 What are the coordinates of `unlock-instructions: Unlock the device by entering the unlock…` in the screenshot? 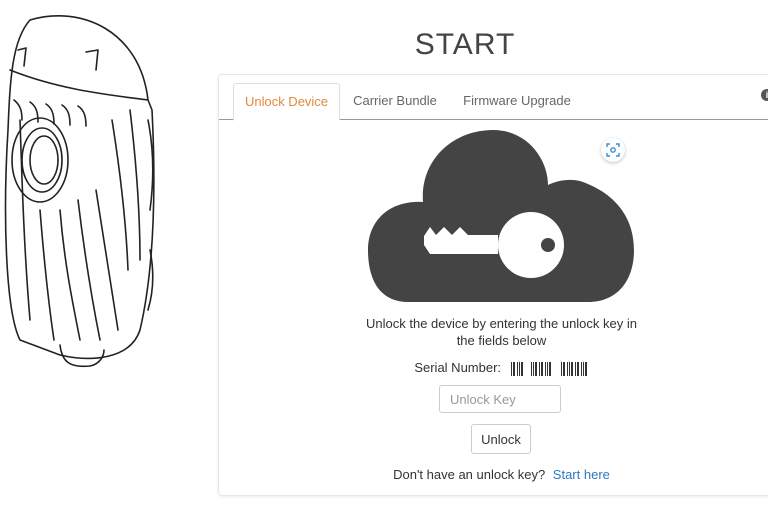 It's located at (501, 332).